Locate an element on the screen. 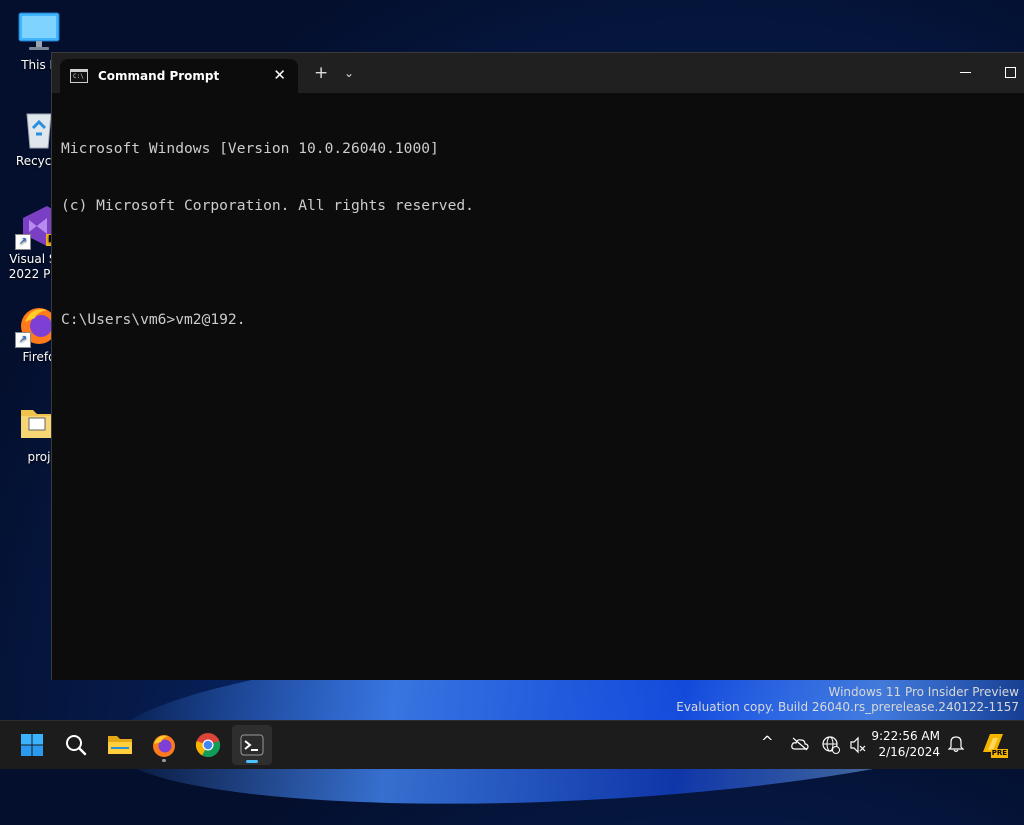  taskbar-clock: 9:22:56 AM 2/16/2024 is located at coordinates (905, 744).